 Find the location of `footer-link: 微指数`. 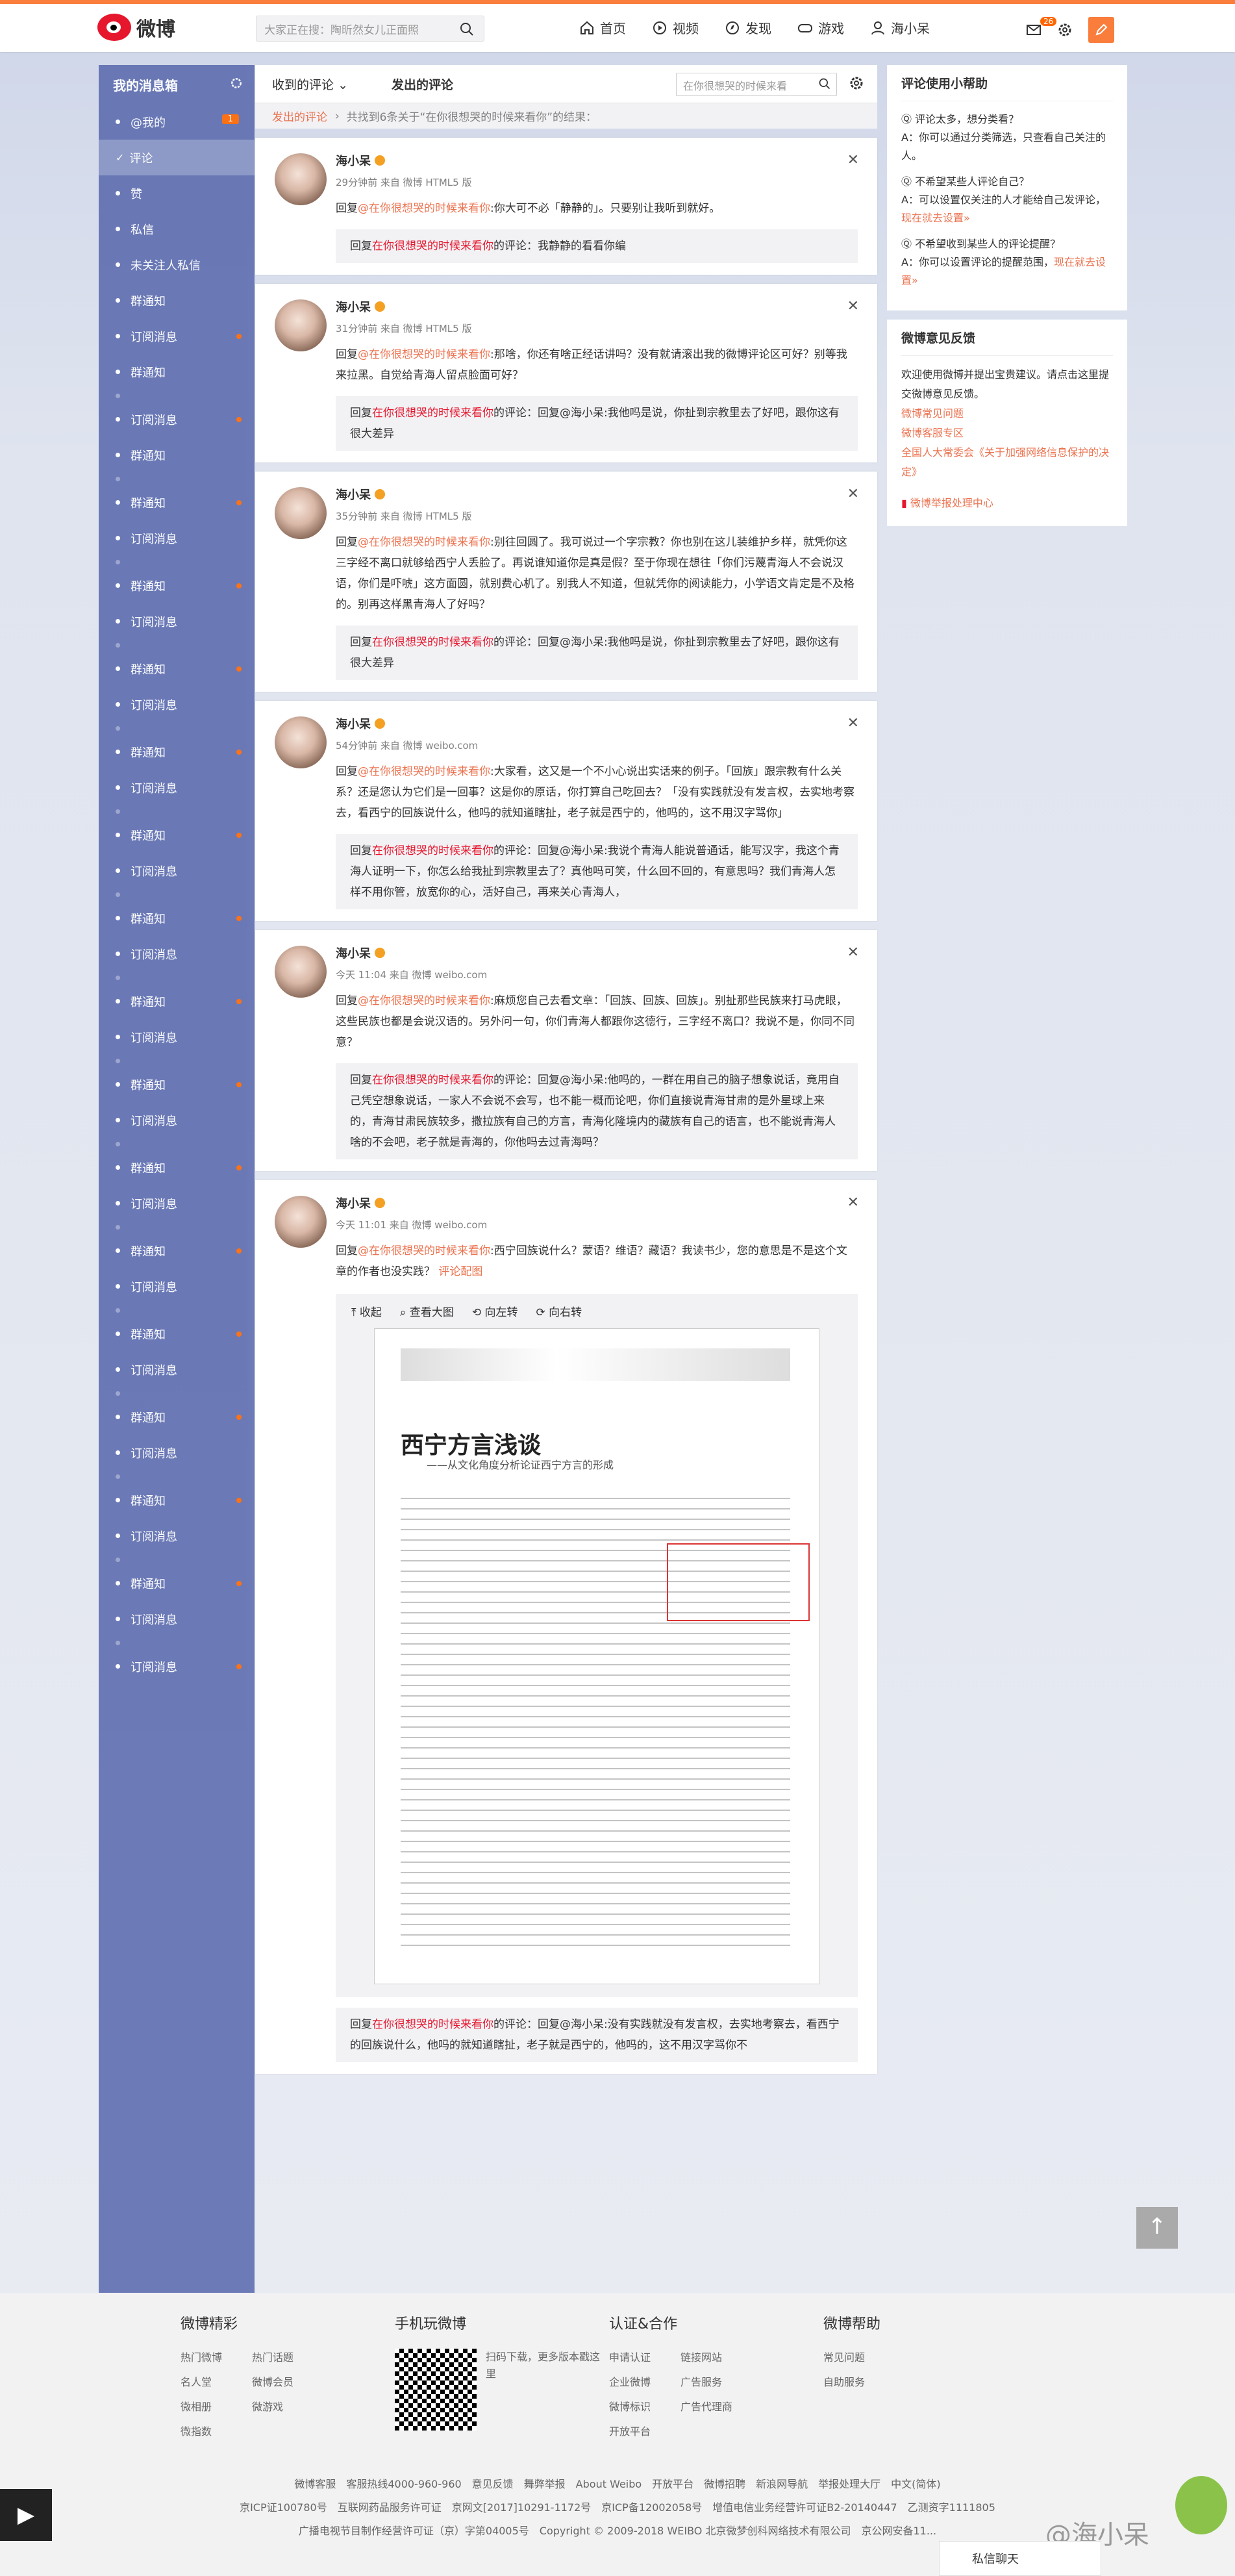

footer-link: 微指数 is located at coordinates (216, 2430).